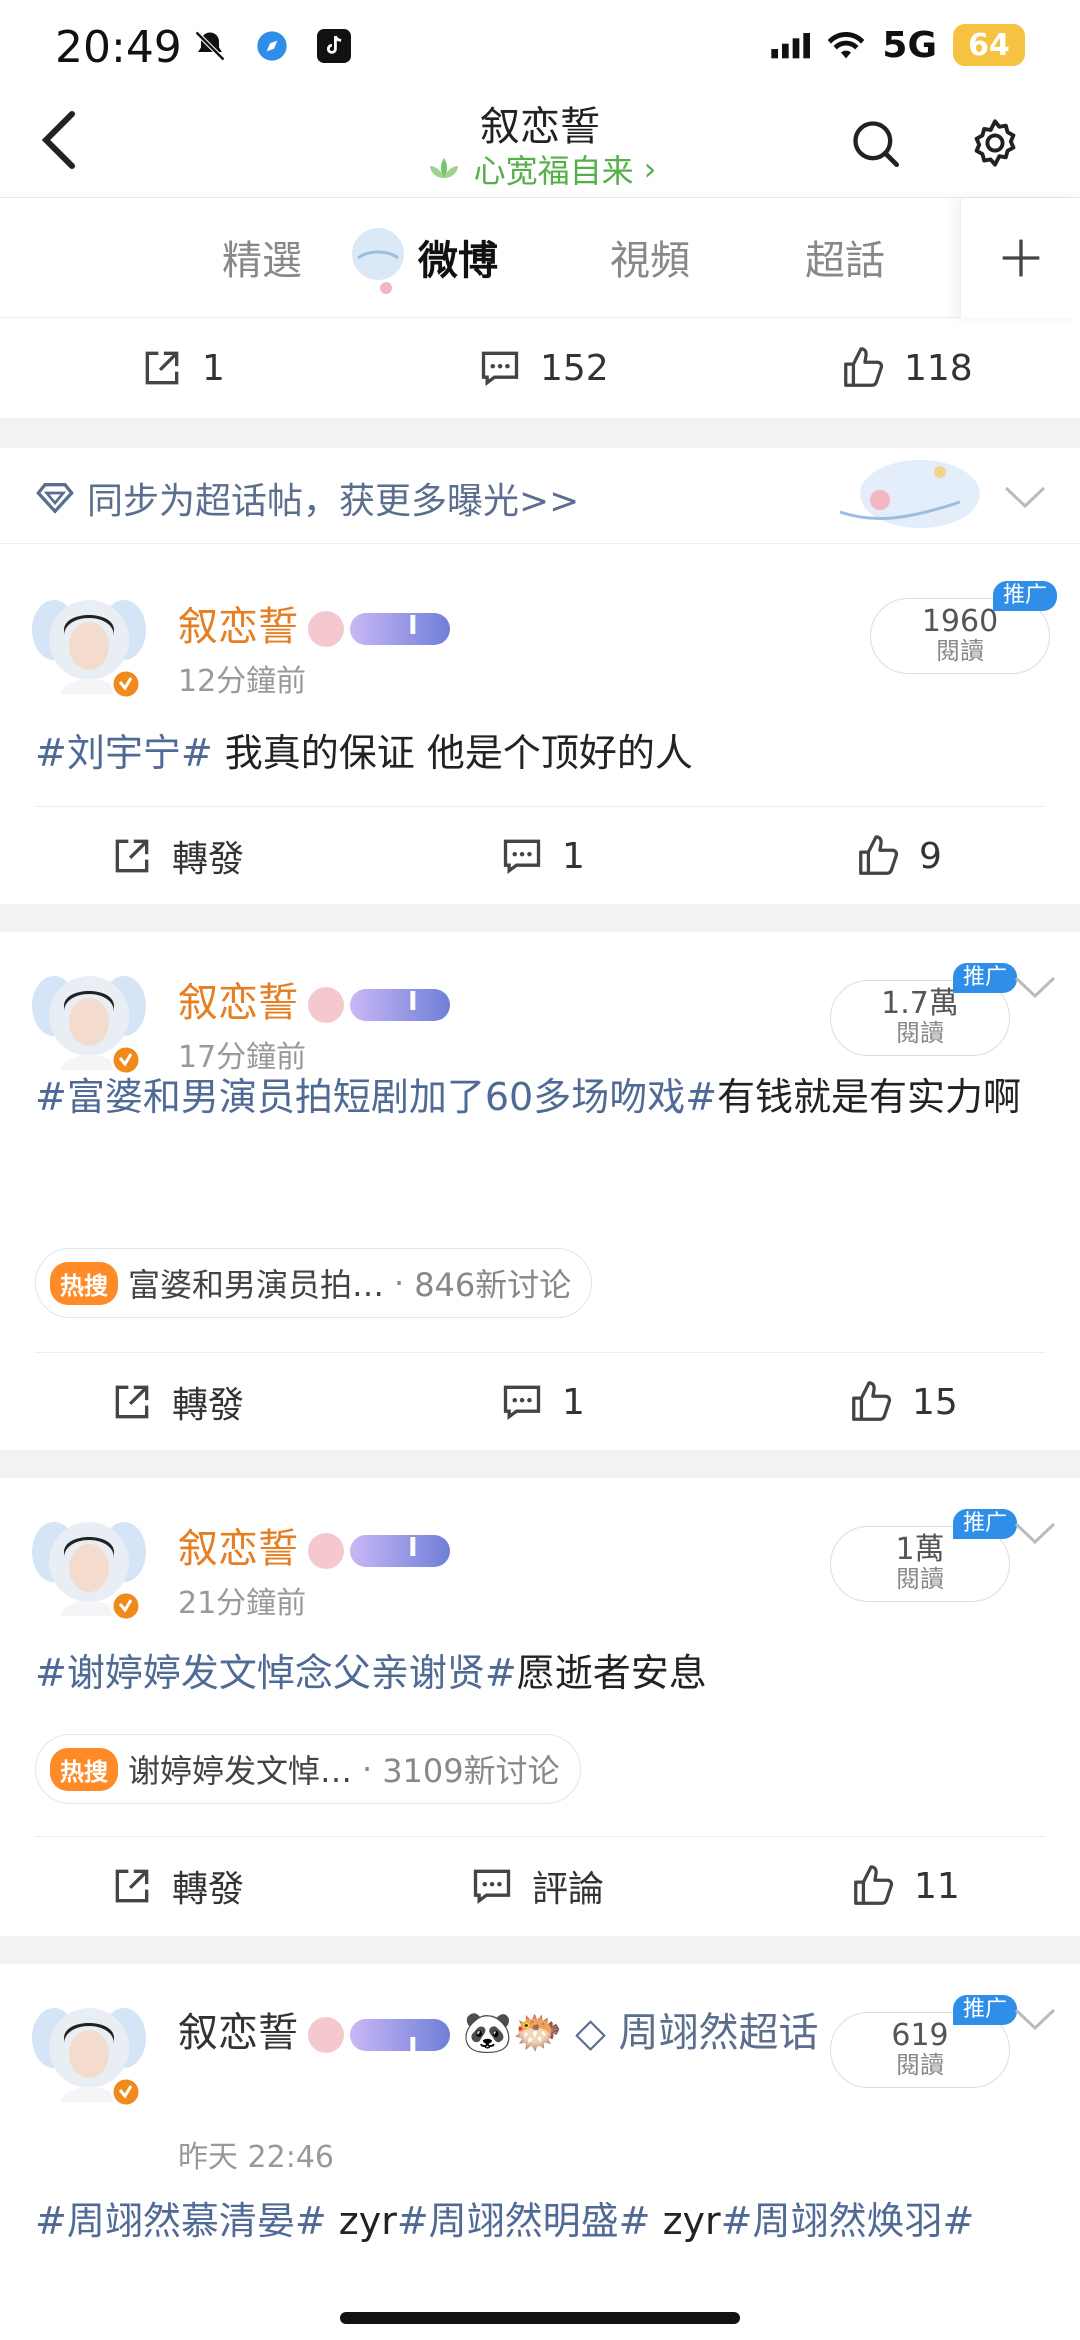  I want to click on like-button: 9, so click(898, 856).